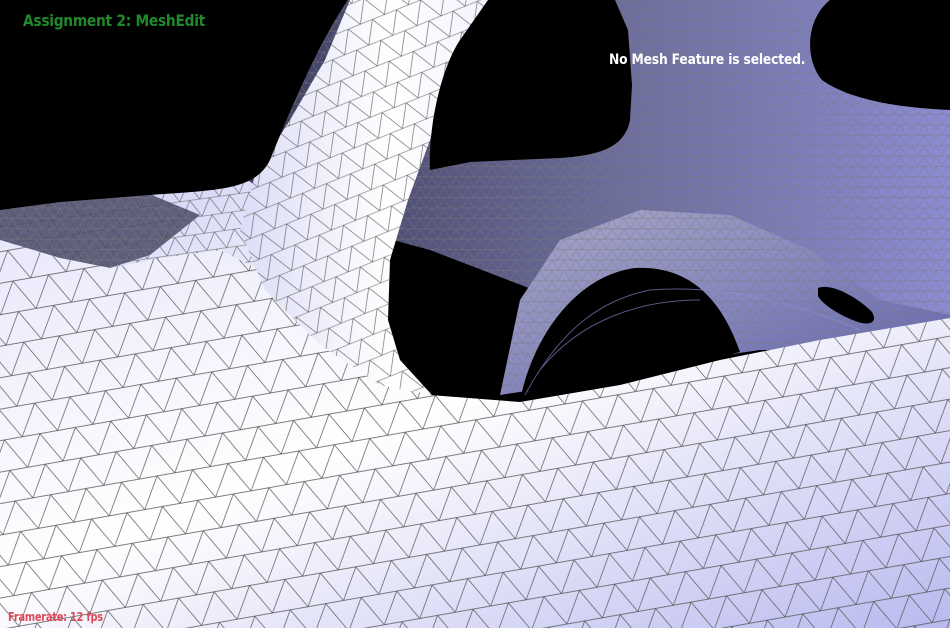 This screenshot has height=628, width=950. Describe the element at coordinates (114, 20) in the screenshot. I see `app-title: Assignment 2: MeshEdit` at that location.